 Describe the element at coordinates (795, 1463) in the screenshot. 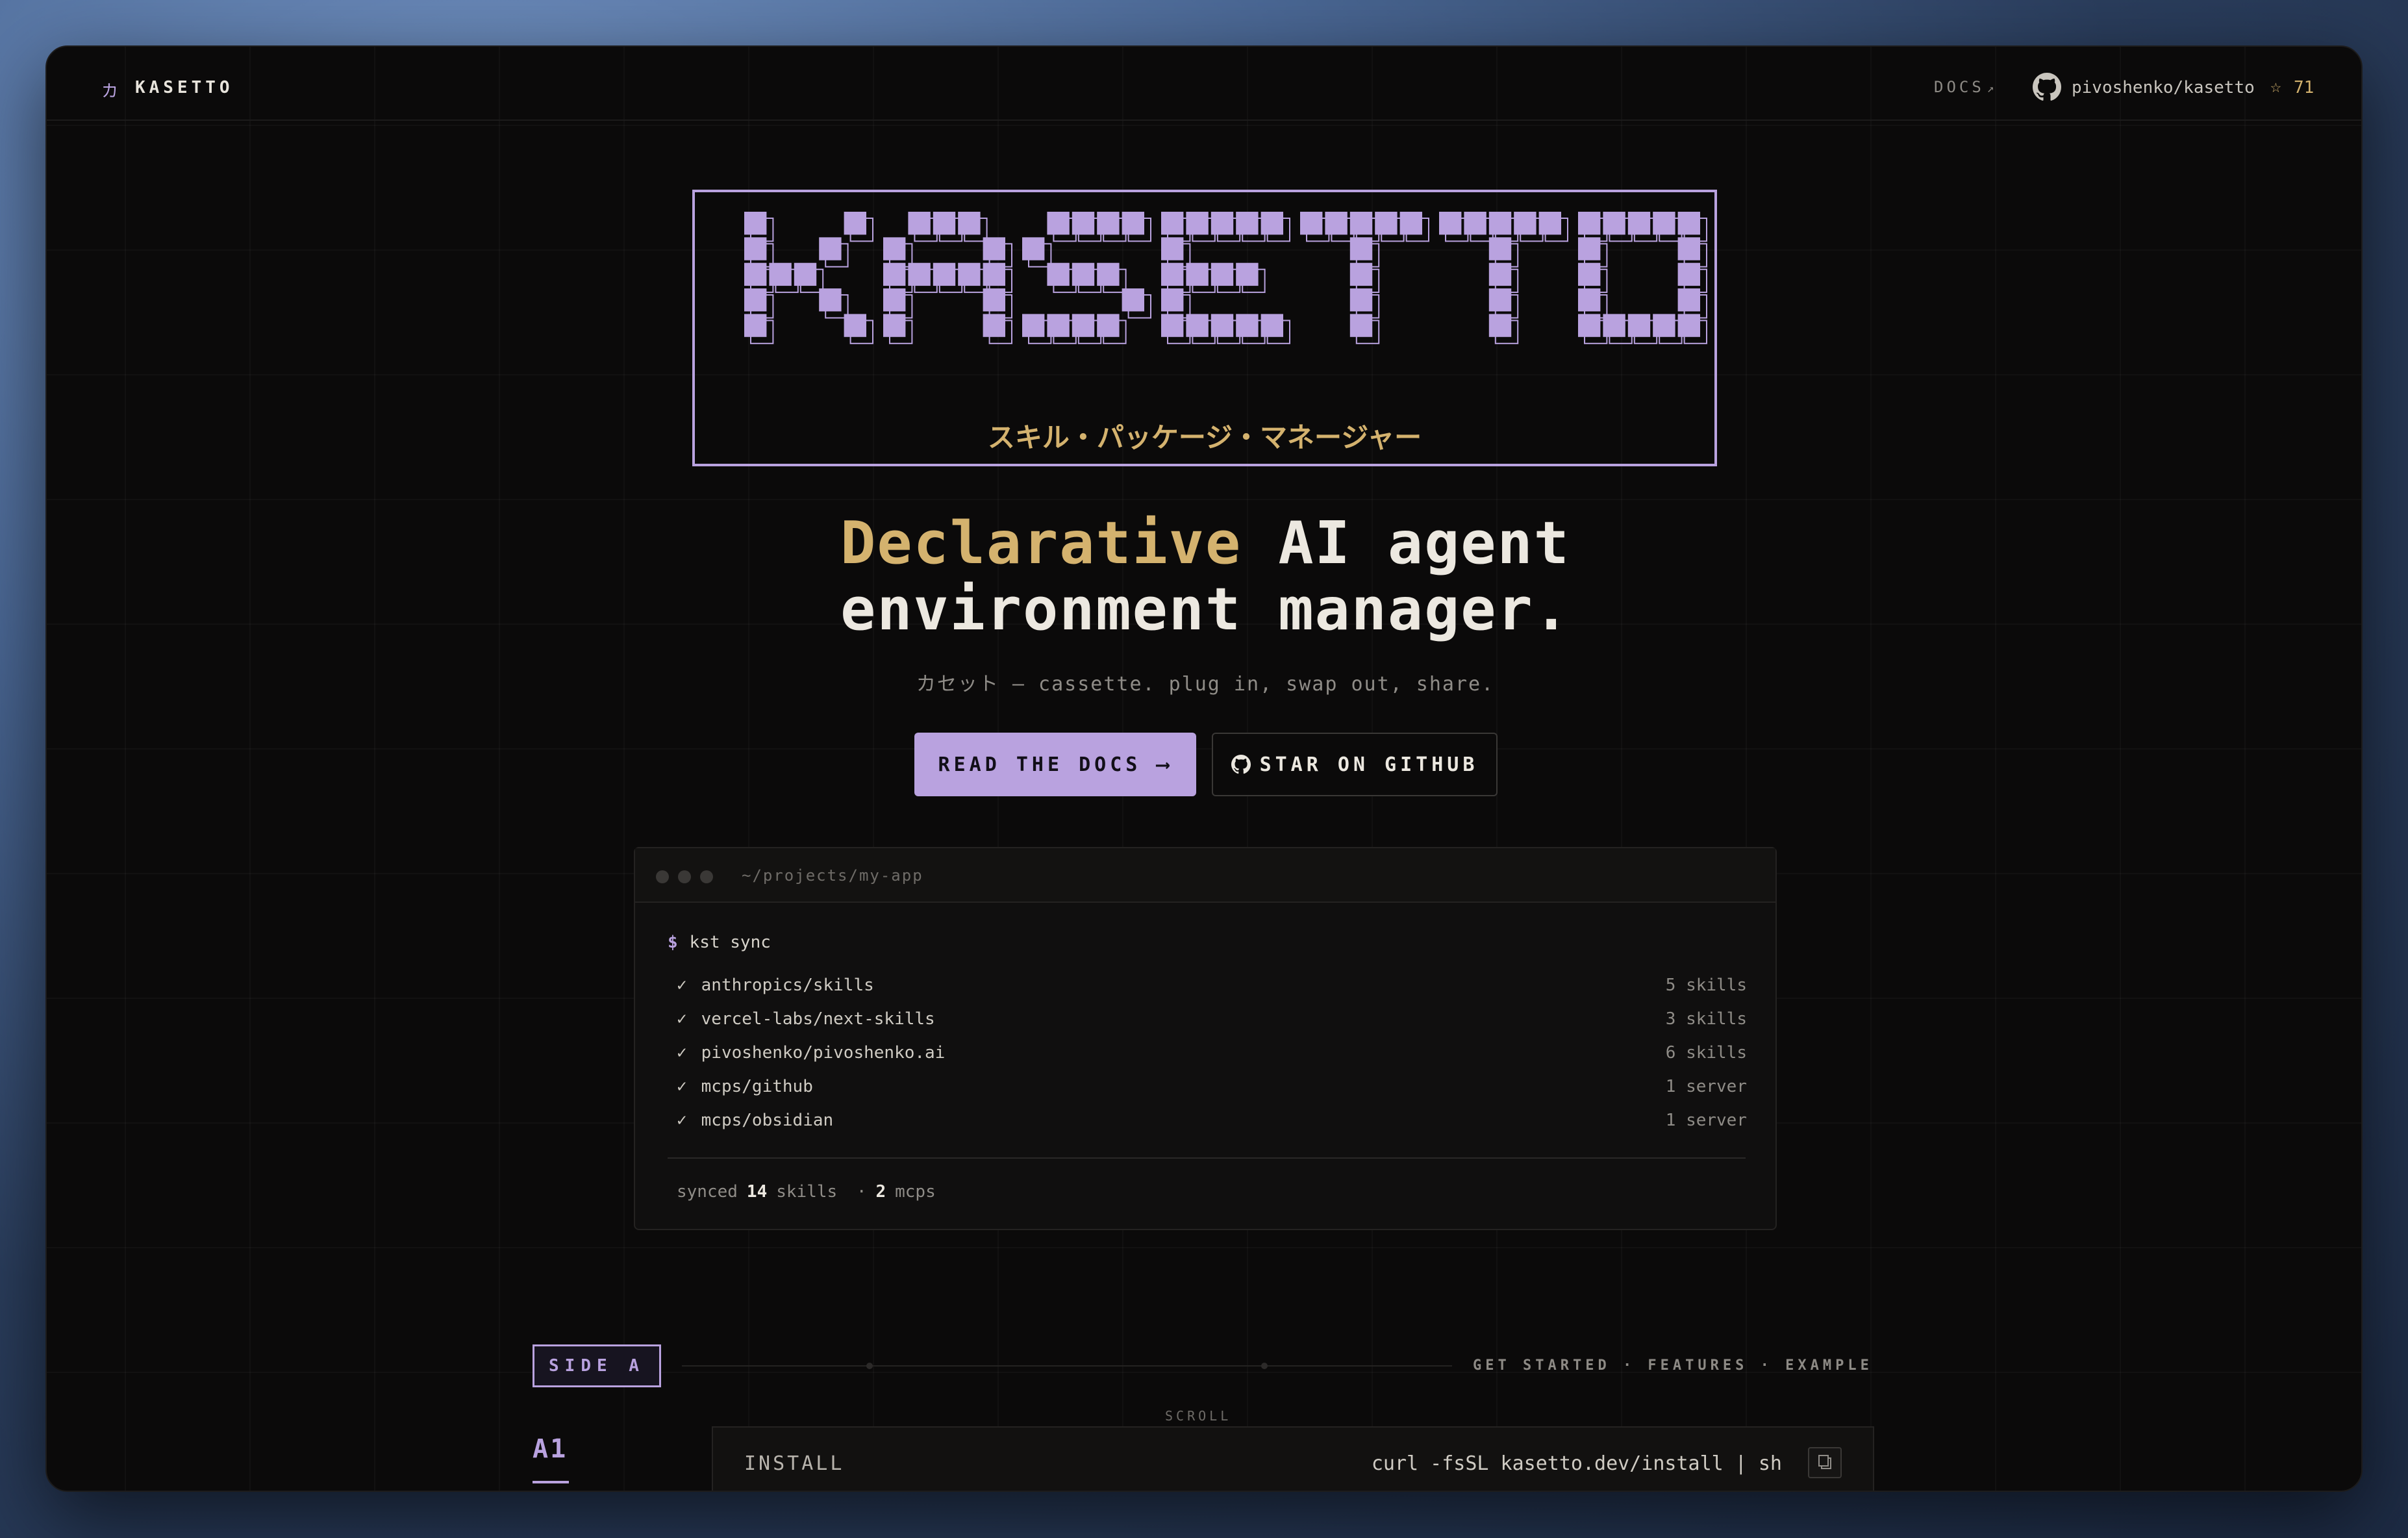

I see `install-label: INSTALL` at that location.